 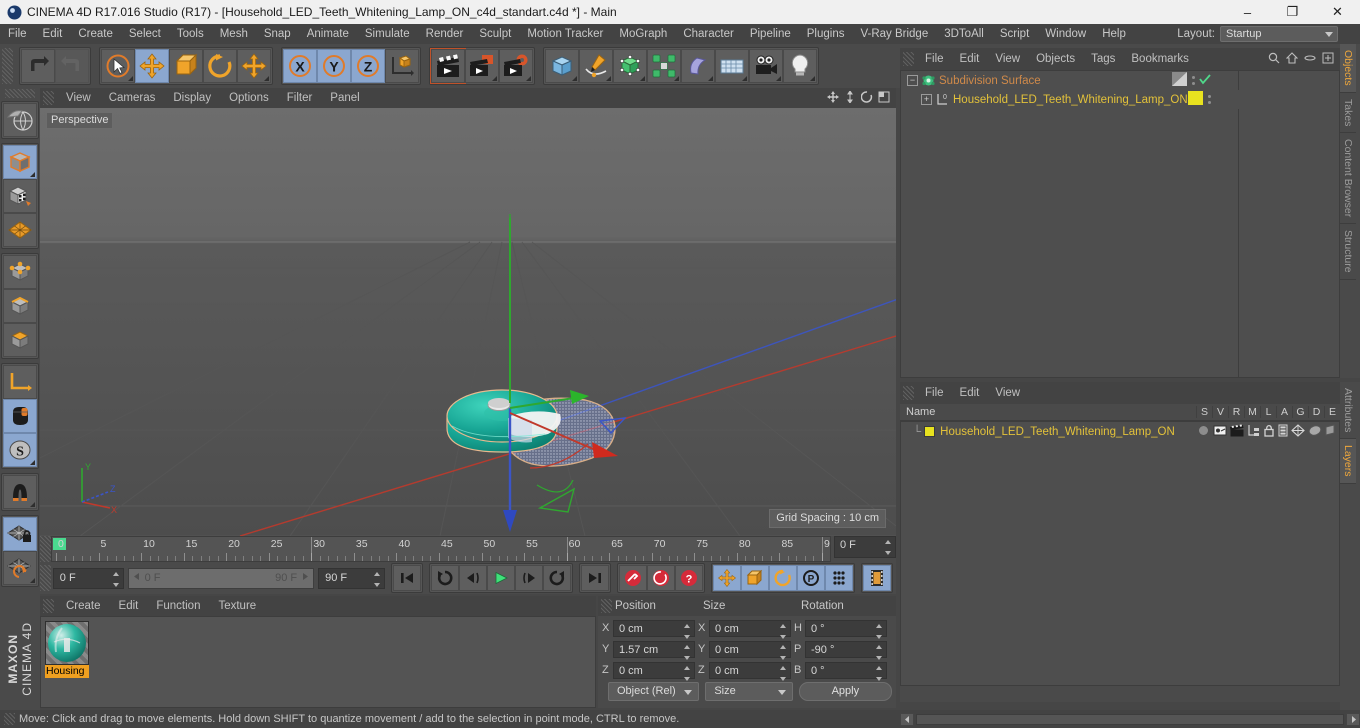 I want to click on column-header-v: V, so click(x=1220, y=412).